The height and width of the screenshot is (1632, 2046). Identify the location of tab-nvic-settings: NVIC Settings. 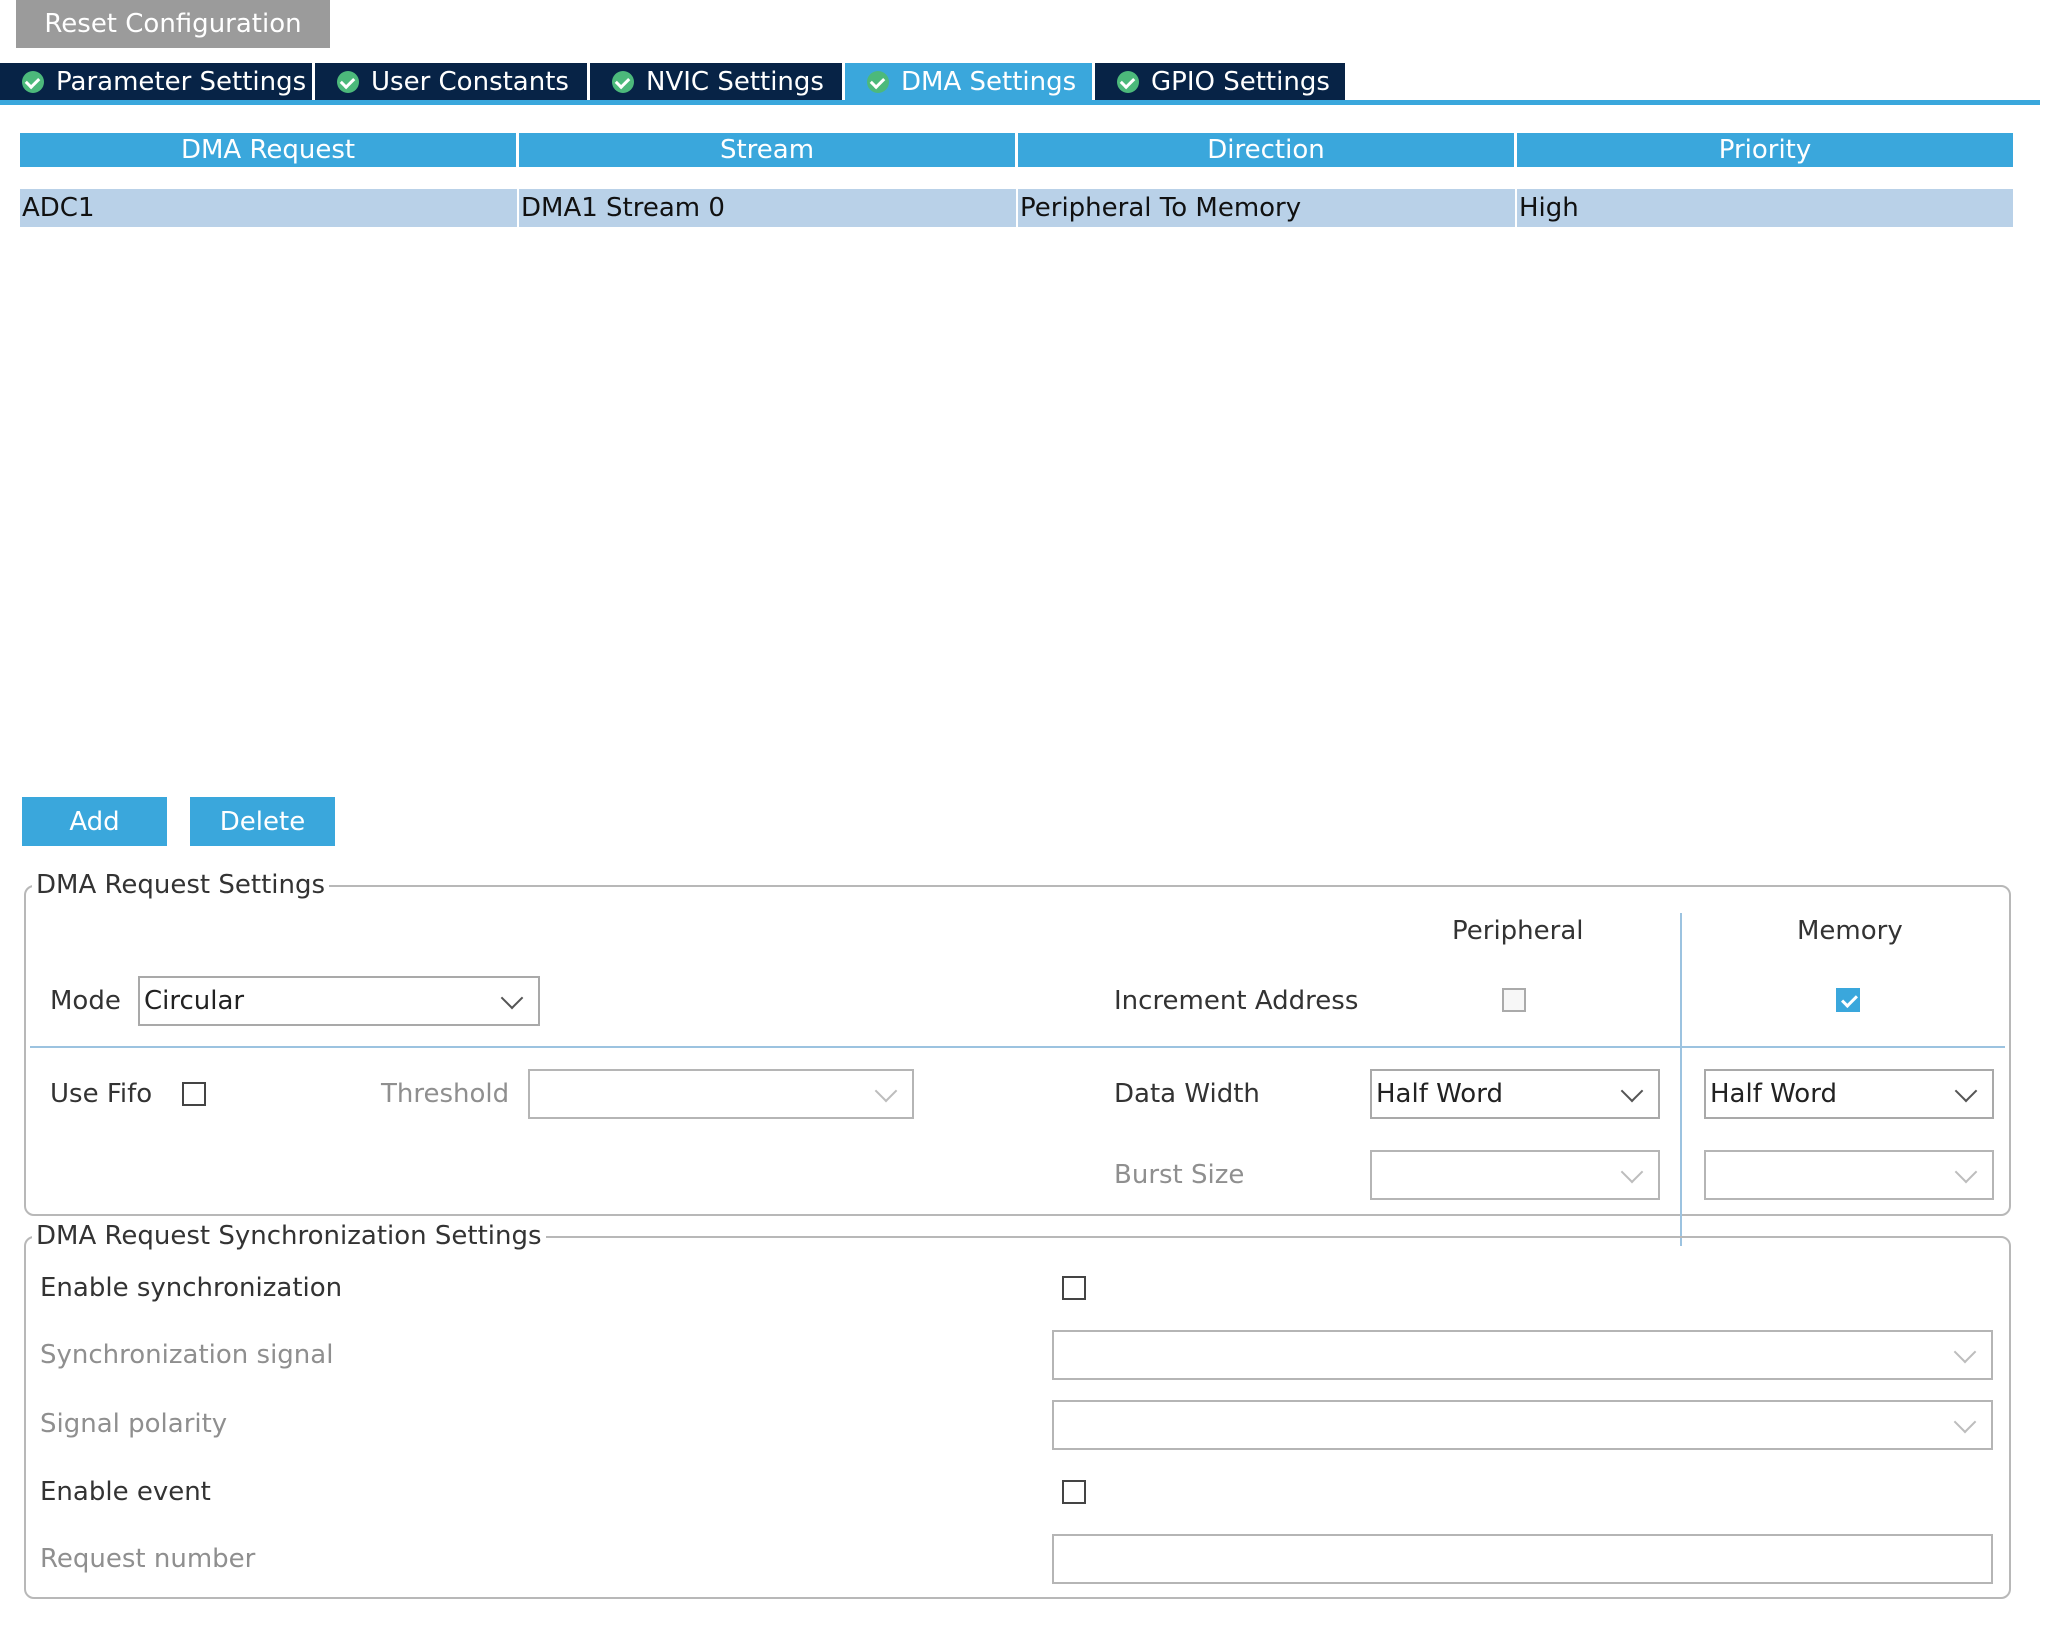
(716, 82).